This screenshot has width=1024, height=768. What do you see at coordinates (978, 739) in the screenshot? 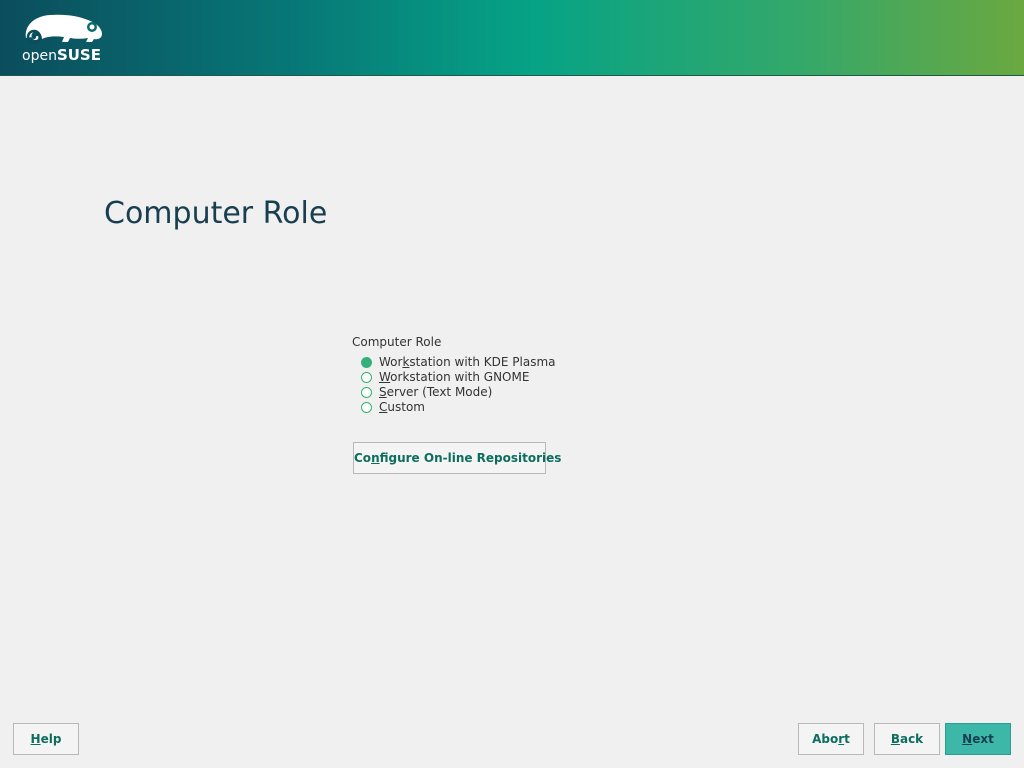
I see `next-button: Next` at bounding box center [978, 739].